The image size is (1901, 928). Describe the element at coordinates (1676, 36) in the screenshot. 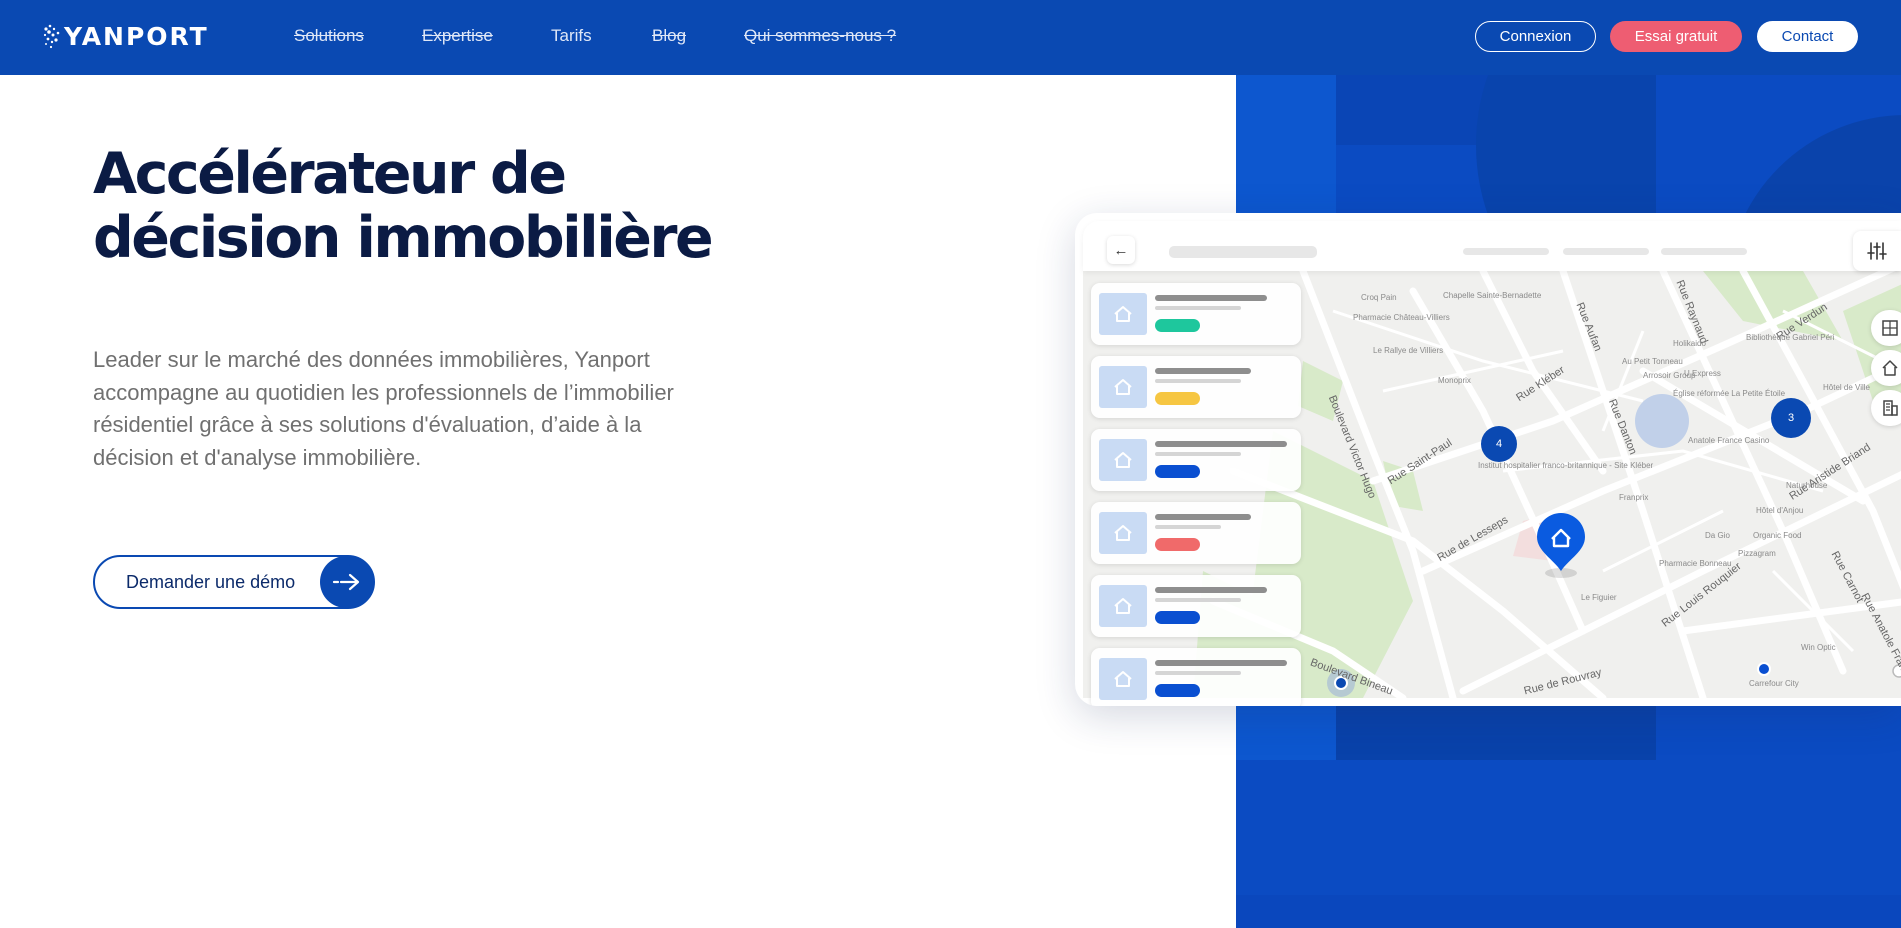

I see `essai-gratuit-button: Essai gratuit` at that location.